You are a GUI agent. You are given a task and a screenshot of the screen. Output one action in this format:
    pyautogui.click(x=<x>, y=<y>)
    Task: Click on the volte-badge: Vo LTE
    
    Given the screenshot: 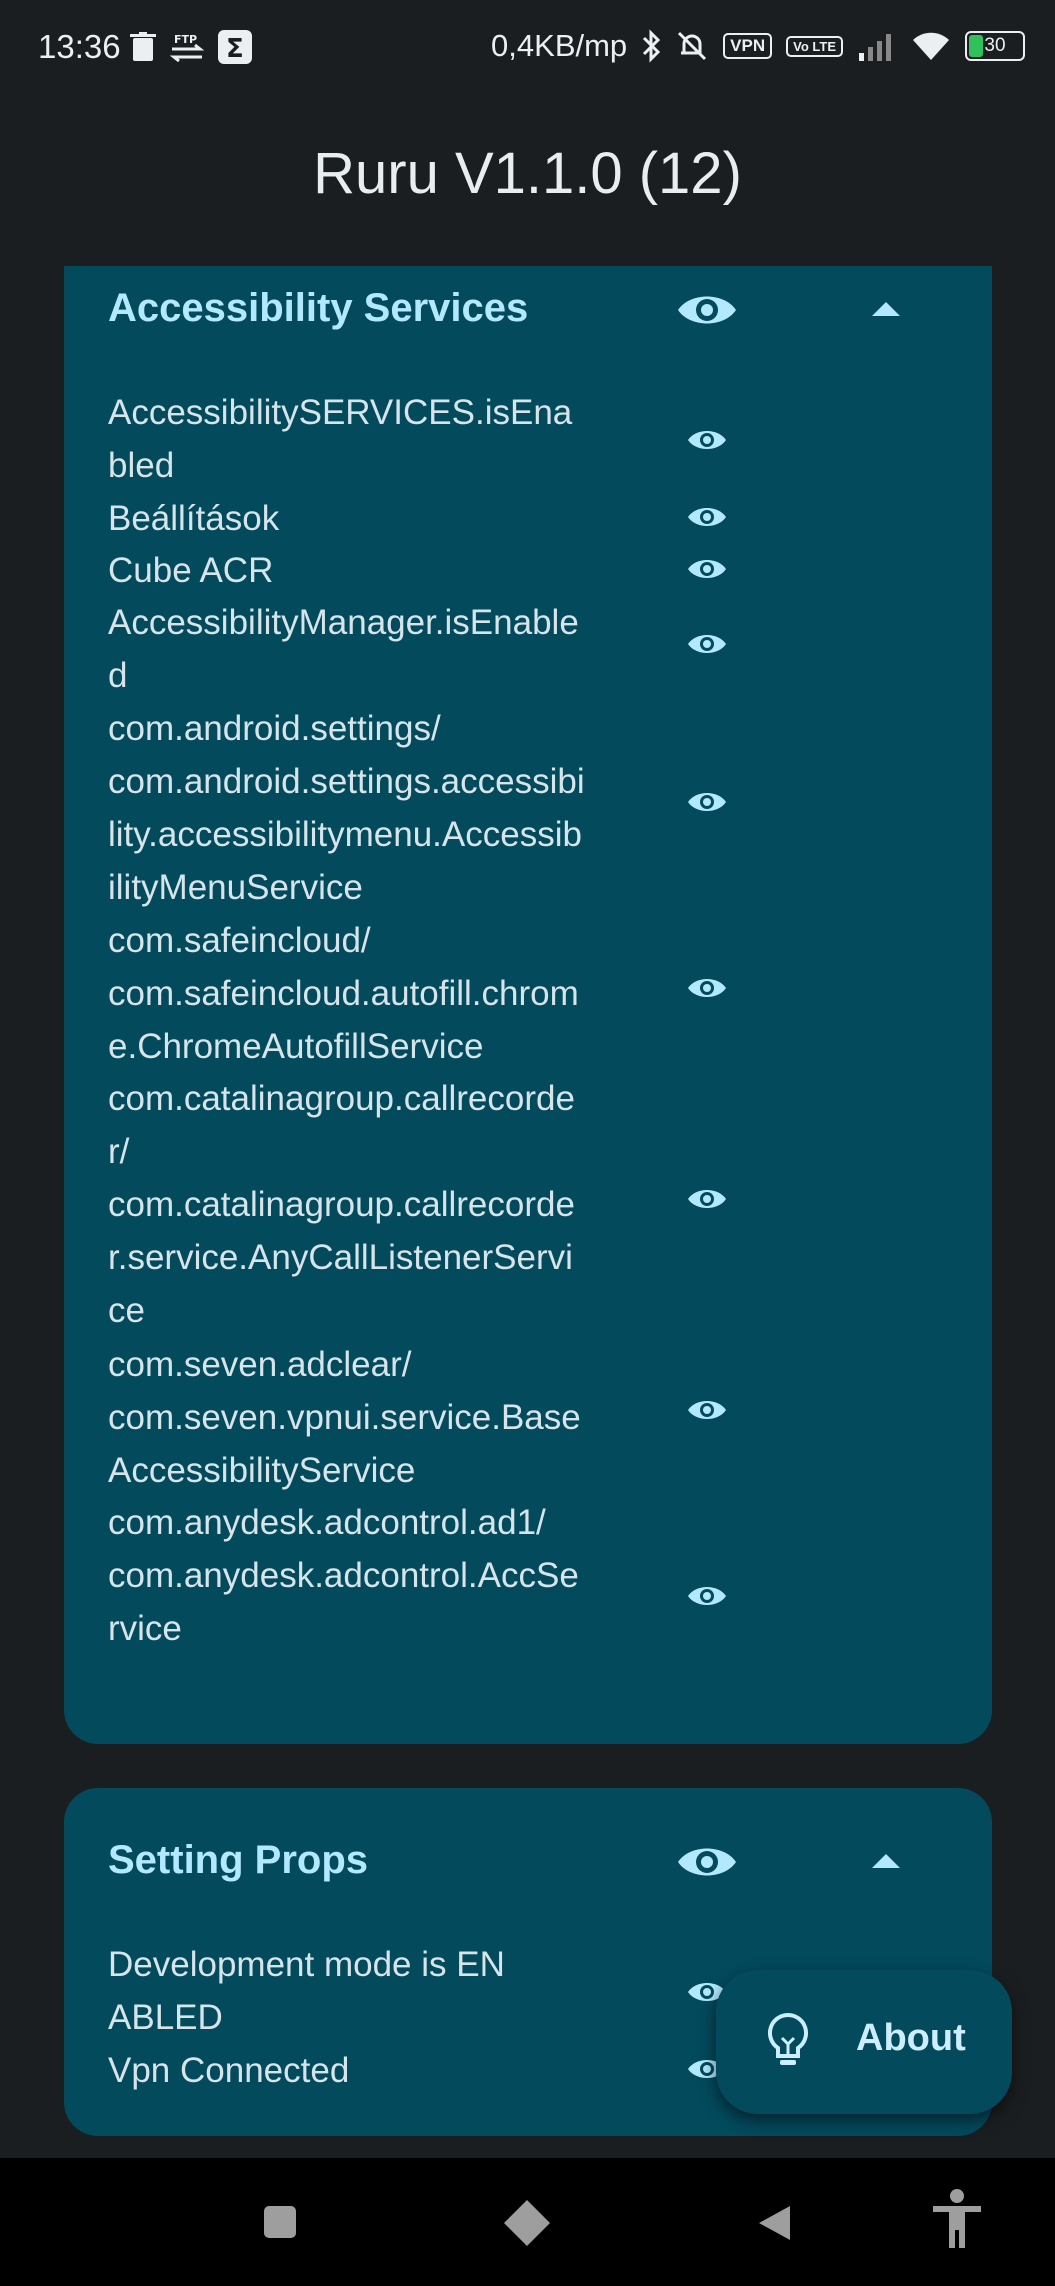 What is the action you would take?
    pyautogui.click(x=814, y=46)
    